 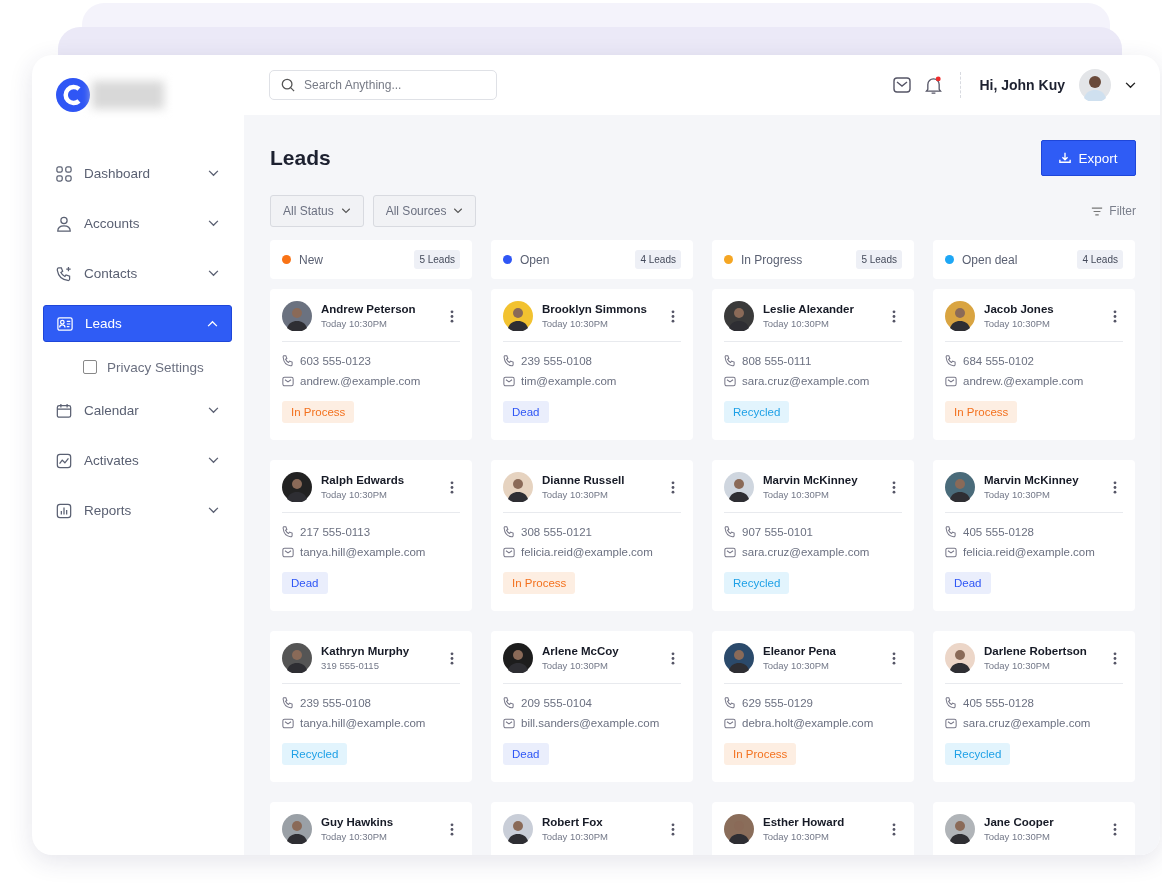 What do you see at coordinates (137, 173) in the screenshot?
I see `sidebar-item: Dashboard` at bounding box center [137, 173].